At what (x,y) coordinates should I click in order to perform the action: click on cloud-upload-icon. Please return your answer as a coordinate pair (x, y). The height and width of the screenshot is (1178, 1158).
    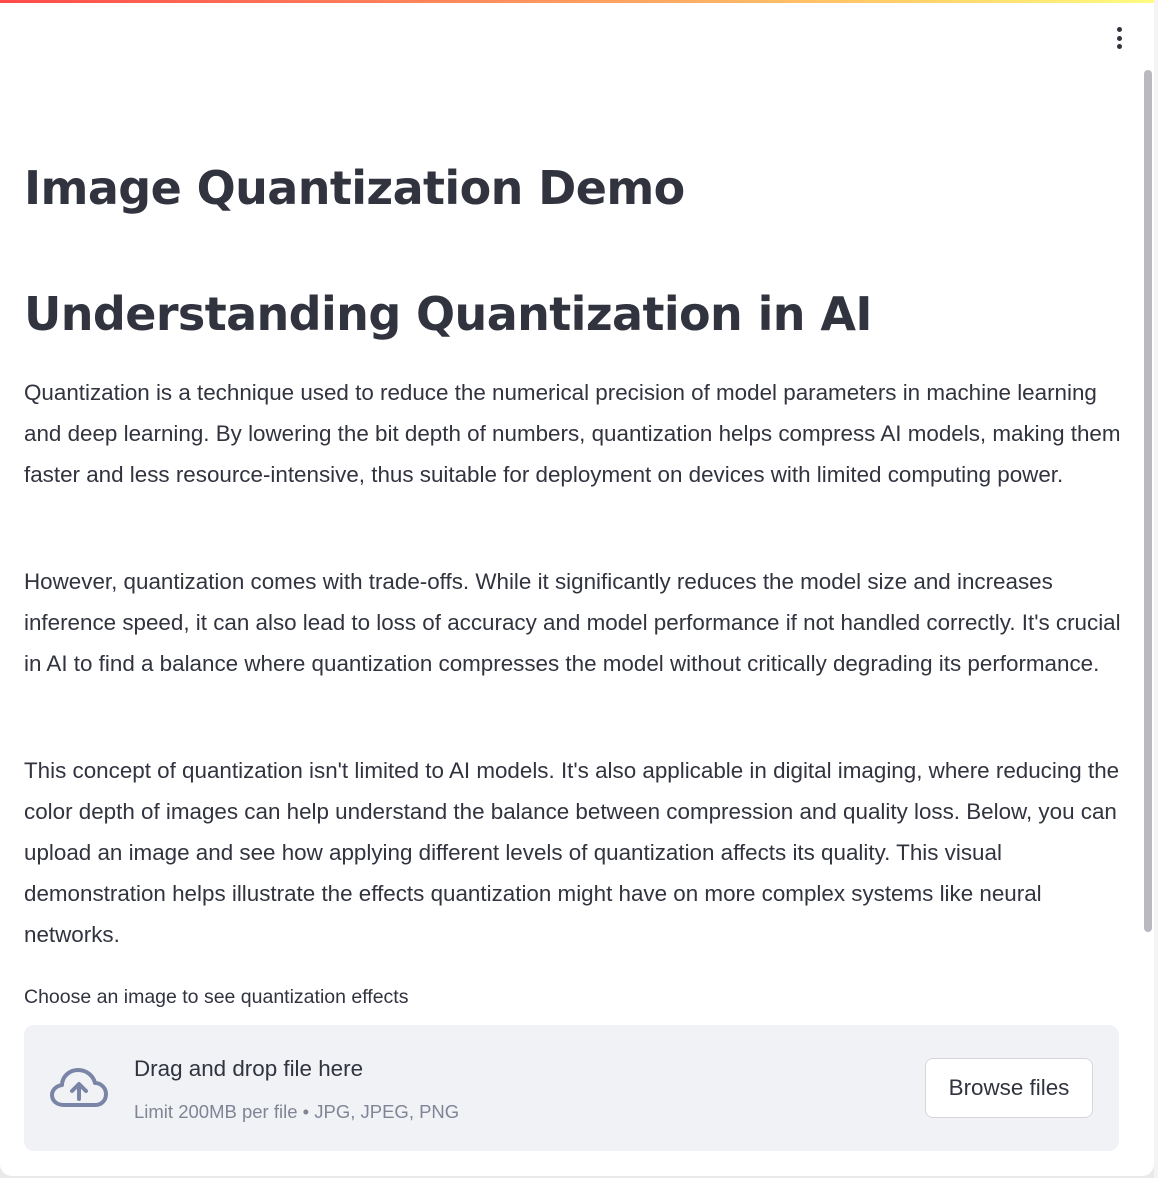
    Looking at the image, I should click on (79, 1087).